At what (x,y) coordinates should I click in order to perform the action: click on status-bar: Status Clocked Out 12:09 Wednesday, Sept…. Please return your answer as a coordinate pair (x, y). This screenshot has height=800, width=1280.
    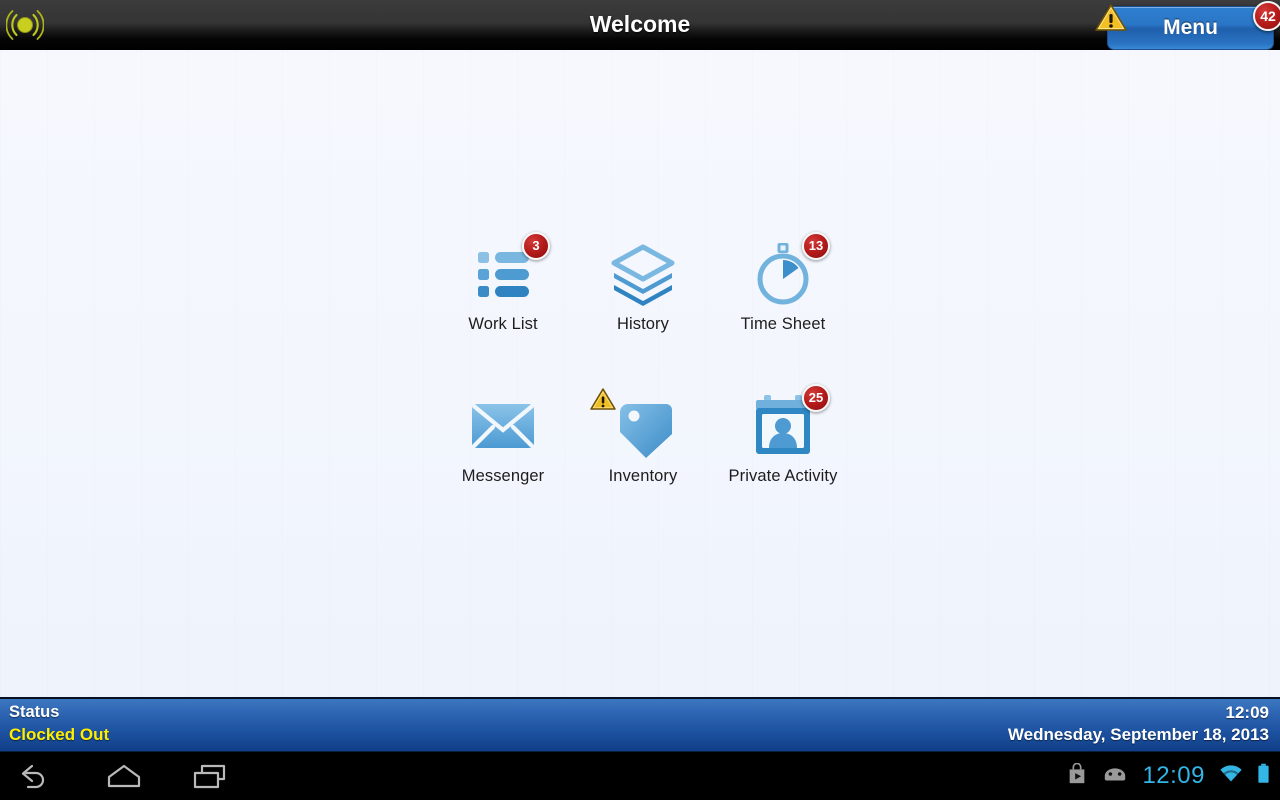
    Looking at the image, I should click on (640, 724).